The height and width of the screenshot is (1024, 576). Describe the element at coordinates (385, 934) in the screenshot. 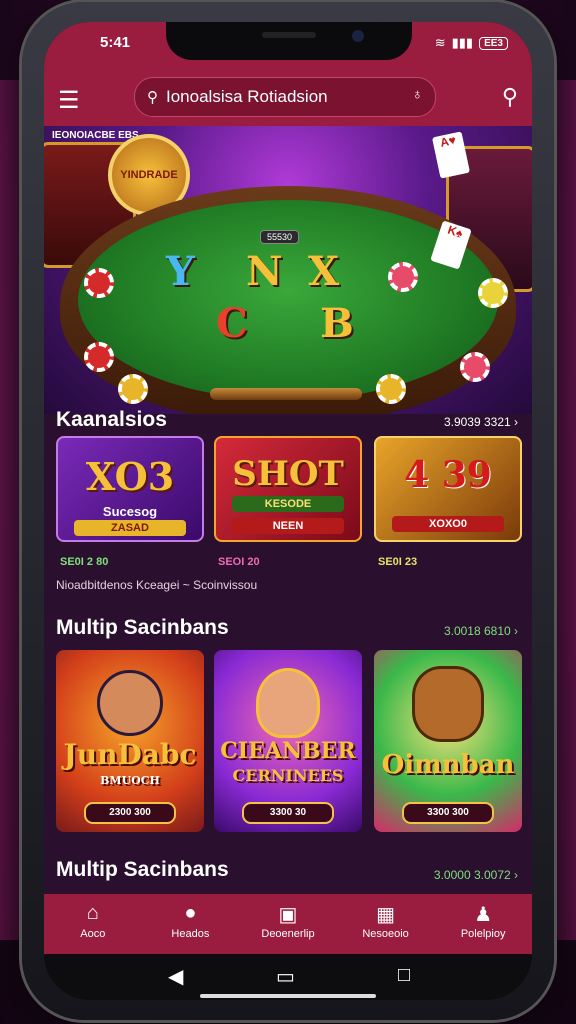

I see `nav-label: Nesoeoio` at that location.